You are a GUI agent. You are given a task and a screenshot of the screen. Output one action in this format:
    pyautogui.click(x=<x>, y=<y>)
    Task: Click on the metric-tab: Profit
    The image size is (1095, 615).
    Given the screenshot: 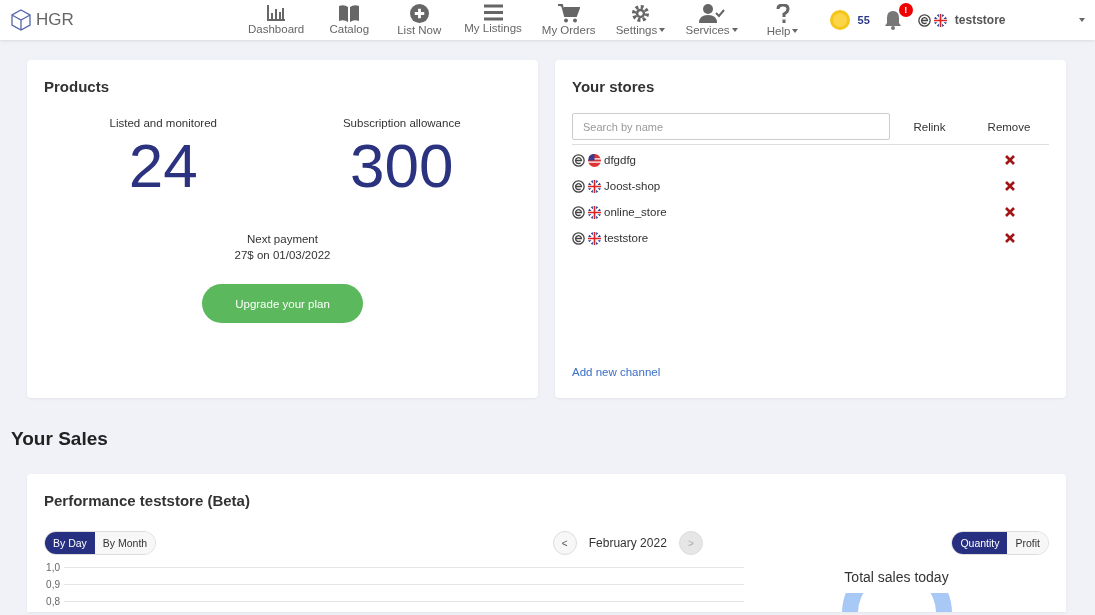 What is the action you would take?
    pyautogui.click(x=1027, y=543)
    